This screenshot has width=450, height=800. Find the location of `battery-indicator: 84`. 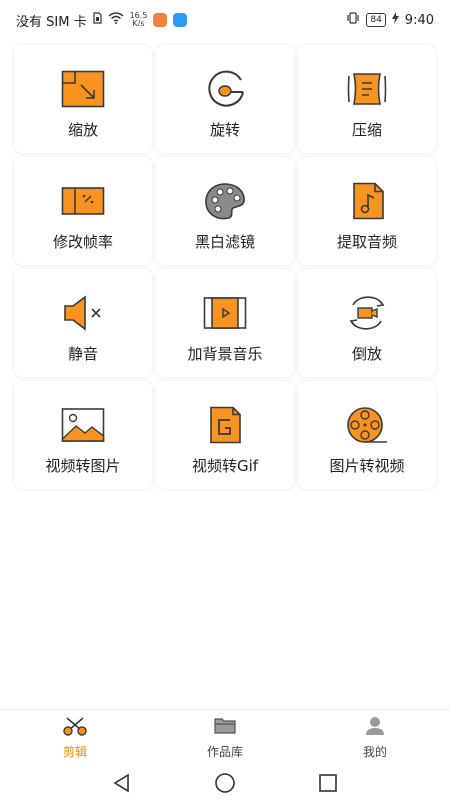

battery-indicator: 84 is located at coordinates (376, 20).